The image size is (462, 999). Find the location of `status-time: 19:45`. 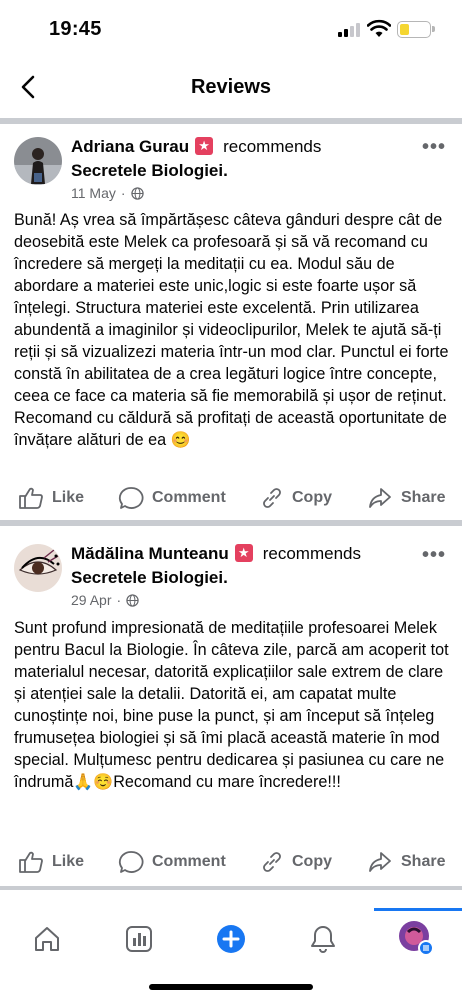

status-time: 19:45 is located at coordinates (75, 29).